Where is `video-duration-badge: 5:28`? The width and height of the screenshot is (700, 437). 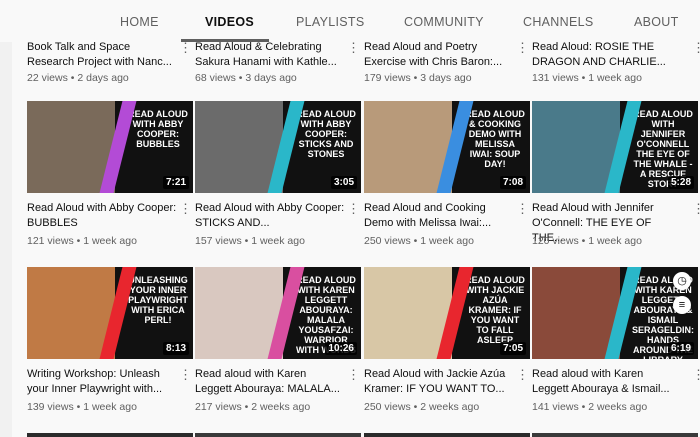
video-duration-badge: 5:28 is located at coordinates (680, 182).